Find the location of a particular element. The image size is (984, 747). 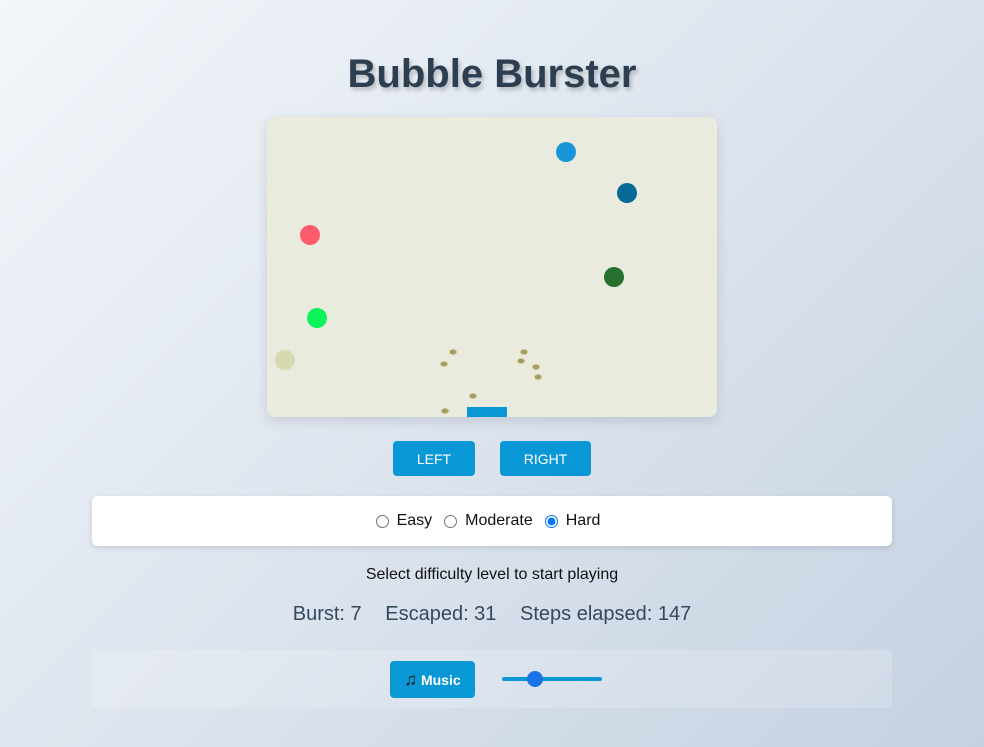

volume-track is located at coordinates (552, 679).